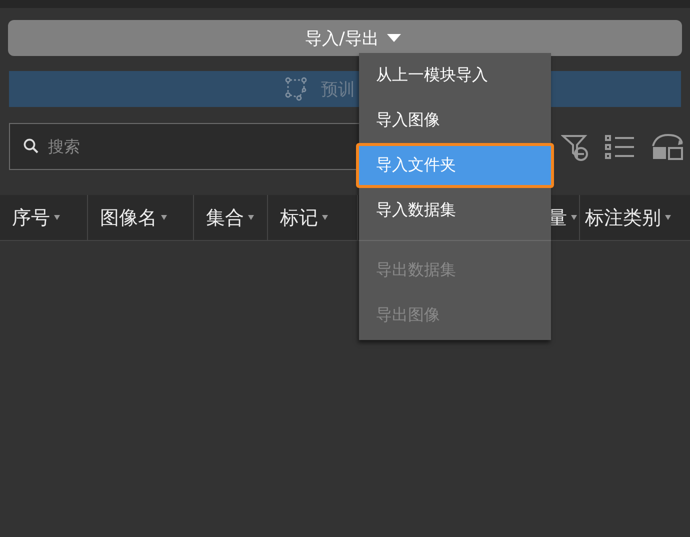  I want to click on nodes-icon, so click(296, 89).